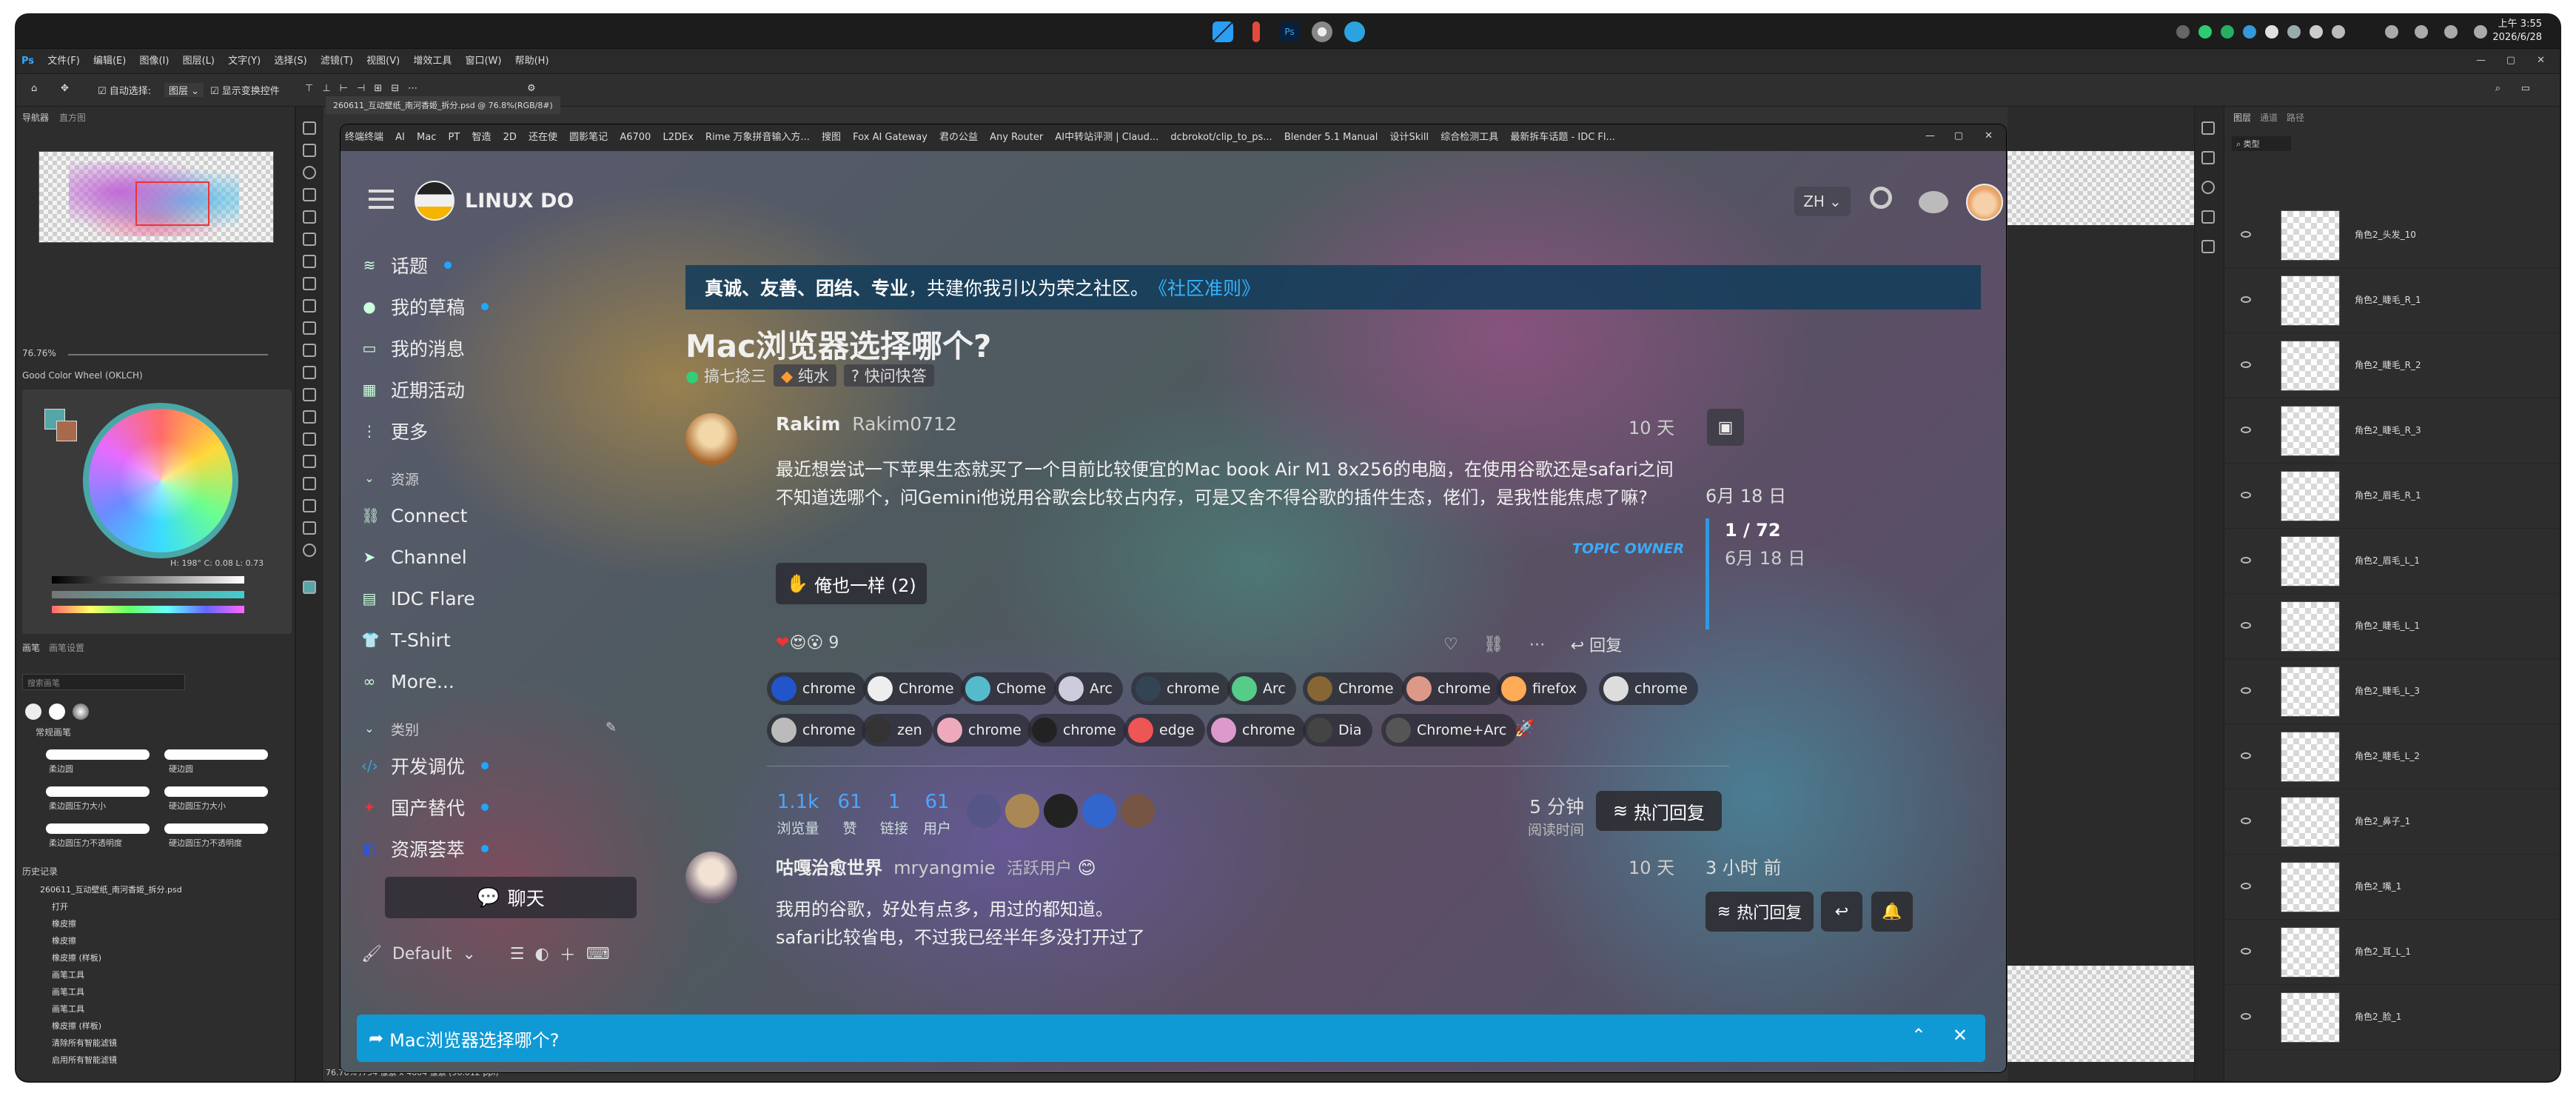 Image resolution: width=2576 pixels, height=1096 pixels. Describe the element at coordinates (2208, 217) in the screenshot. I see `play-icon` at that location.